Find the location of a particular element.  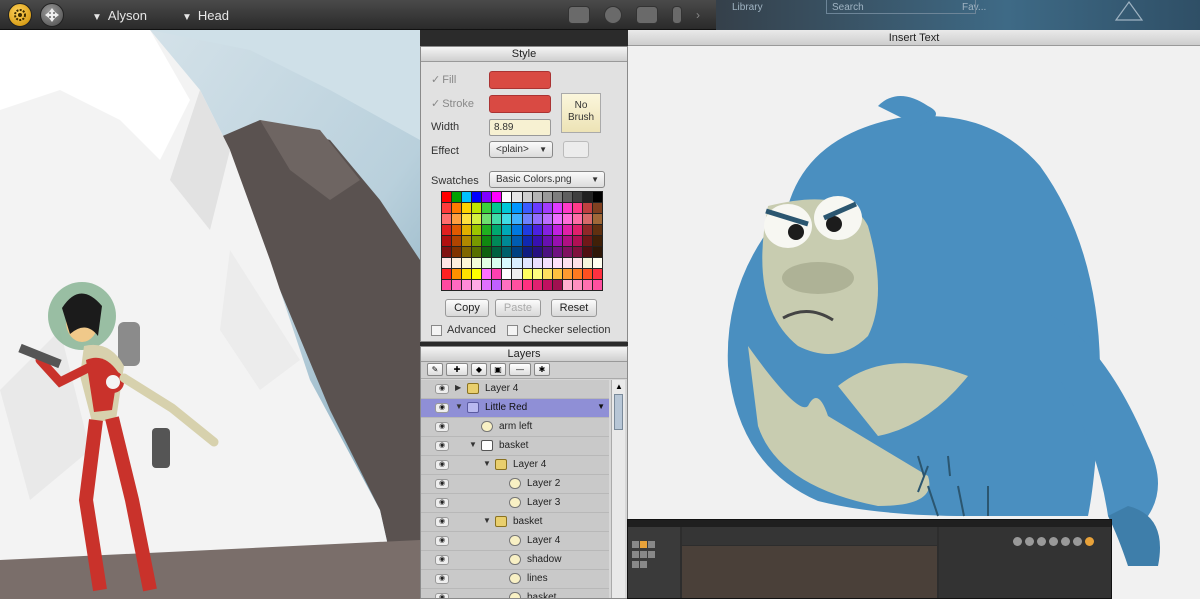

color-swatch-grid is located at coordinates (522, 241).